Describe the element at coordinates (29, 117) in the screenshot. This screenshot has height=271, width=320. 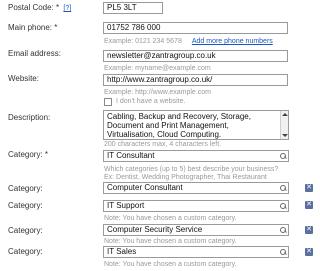
I see `description-label: Description:` at that location.